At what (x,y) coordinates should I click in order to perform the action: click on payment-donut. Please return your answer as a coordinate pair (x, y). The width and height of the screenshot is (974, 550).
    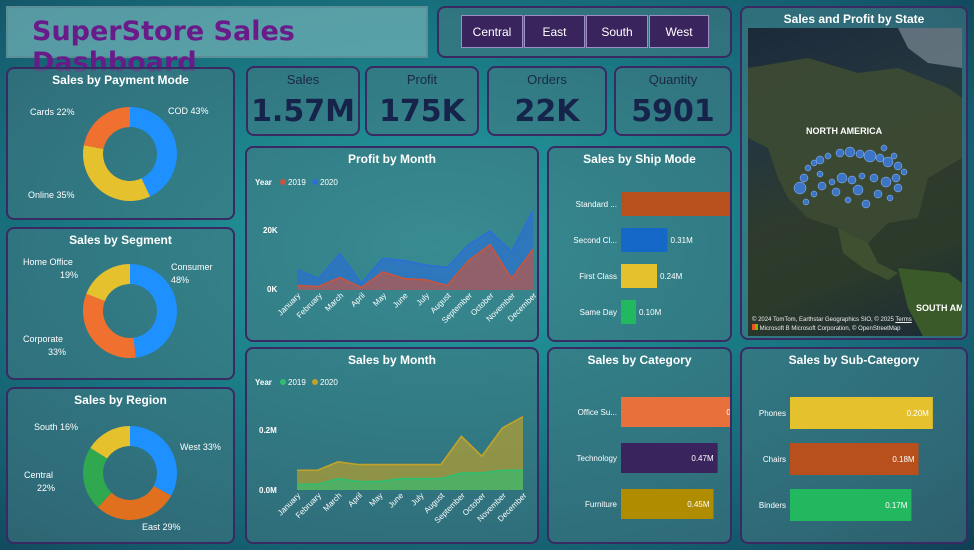
    Looking at the image, I should click on (130, 154).